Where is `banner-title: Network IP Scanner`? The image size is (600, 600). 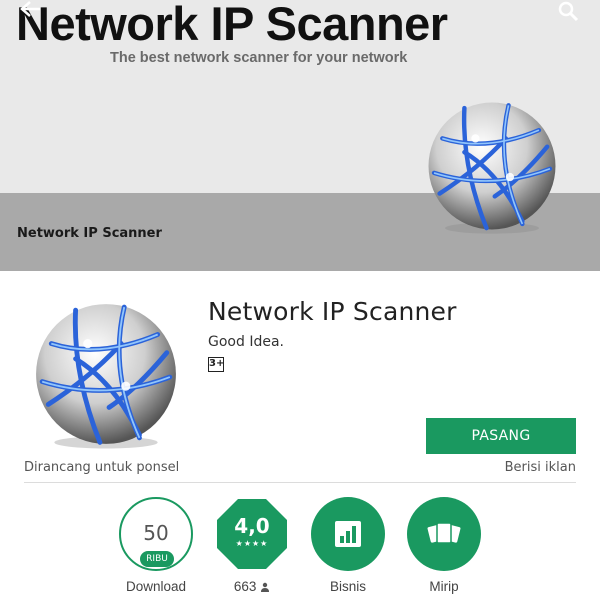 banner-title: Network IP Scanner is located at coordinates (232, 25).